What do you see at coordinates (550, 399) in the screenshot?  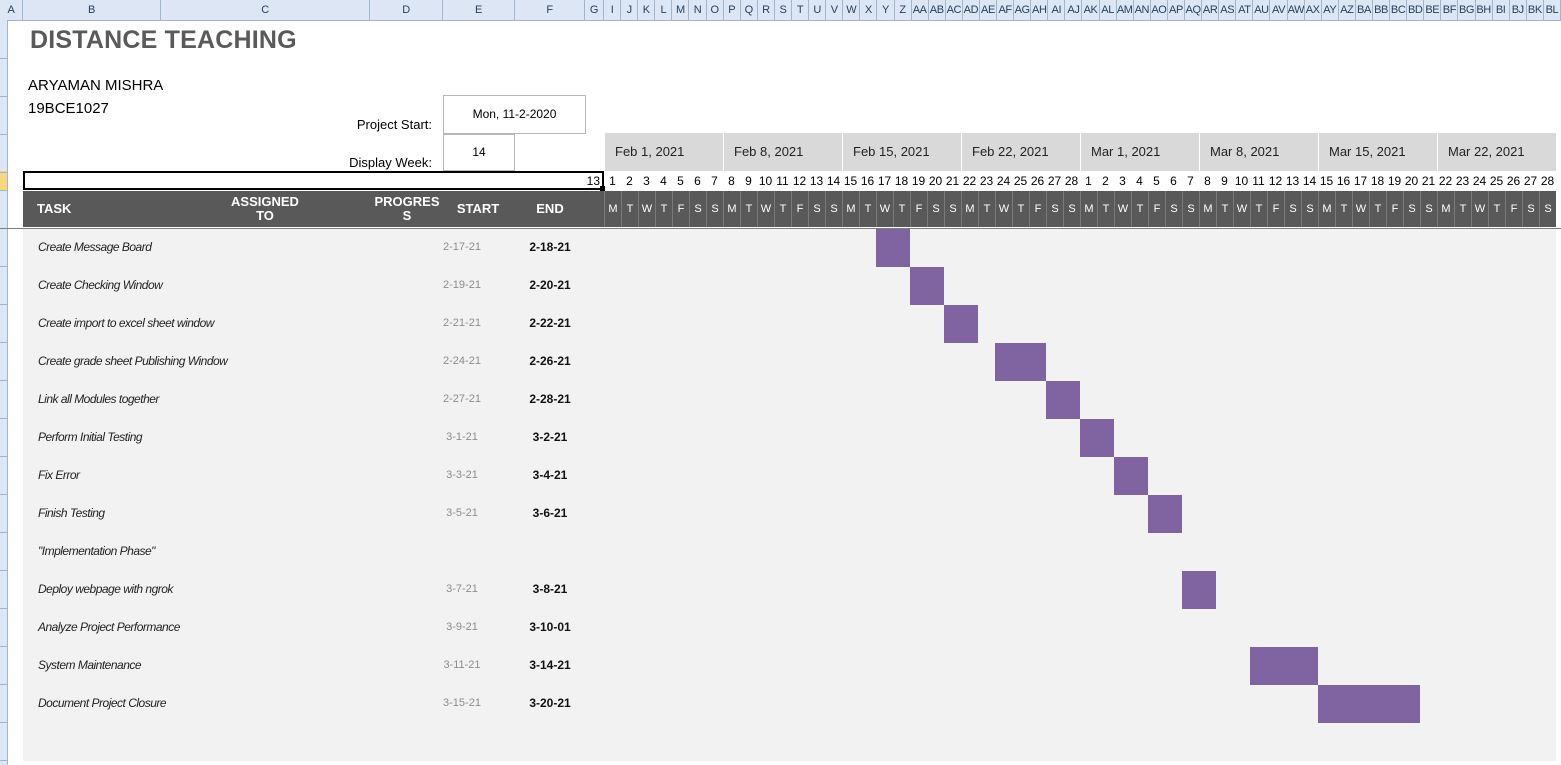 I see `task-end-date: 2-28-21` at bounding box center [550, 399].